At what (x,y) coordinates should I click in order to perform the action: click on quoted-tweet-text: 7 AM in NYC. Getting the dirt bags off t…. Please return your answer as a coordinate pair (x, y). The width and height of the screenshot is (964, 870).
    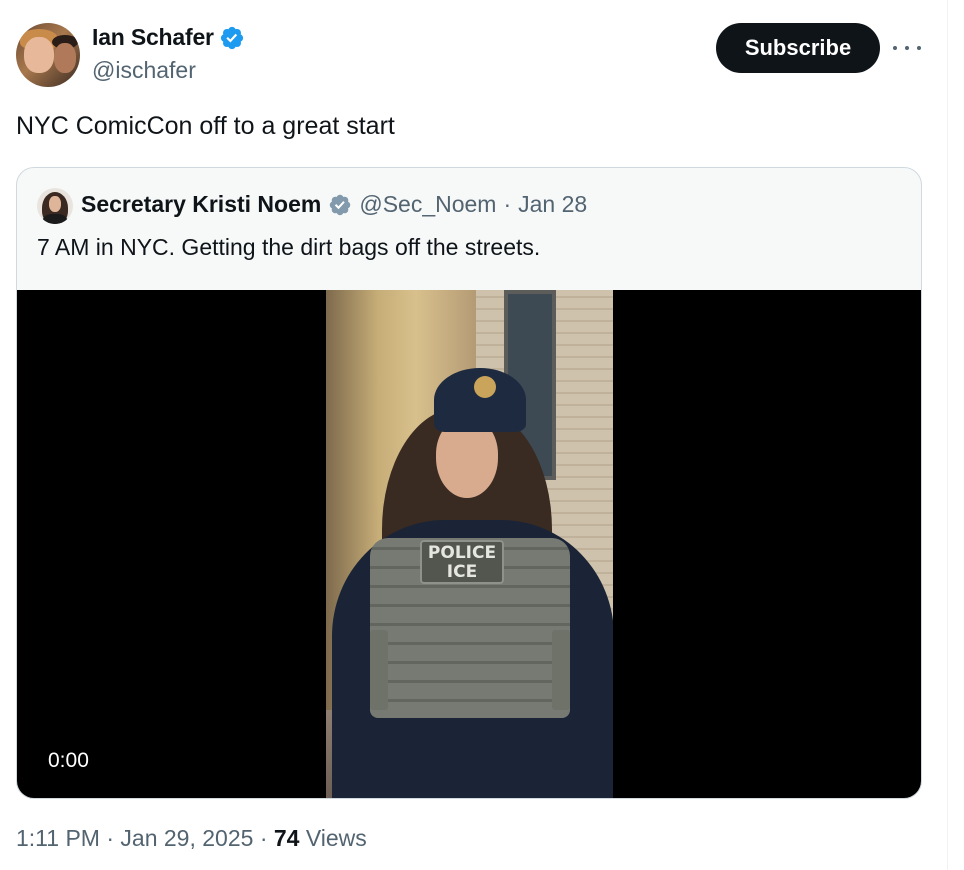
    Looking at the image, I should click on (289, 247).